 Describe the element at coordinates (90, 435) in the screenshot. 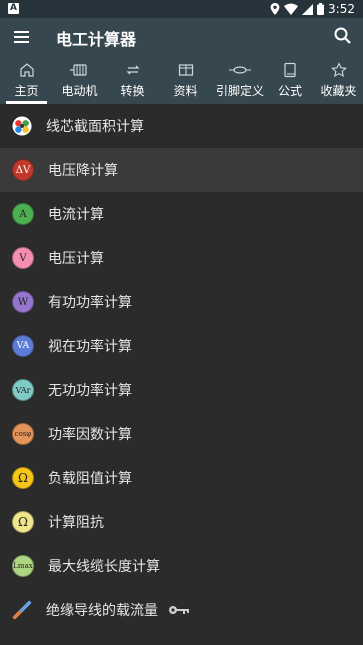

I see `list-item-label: 功率因数计算` at that location.